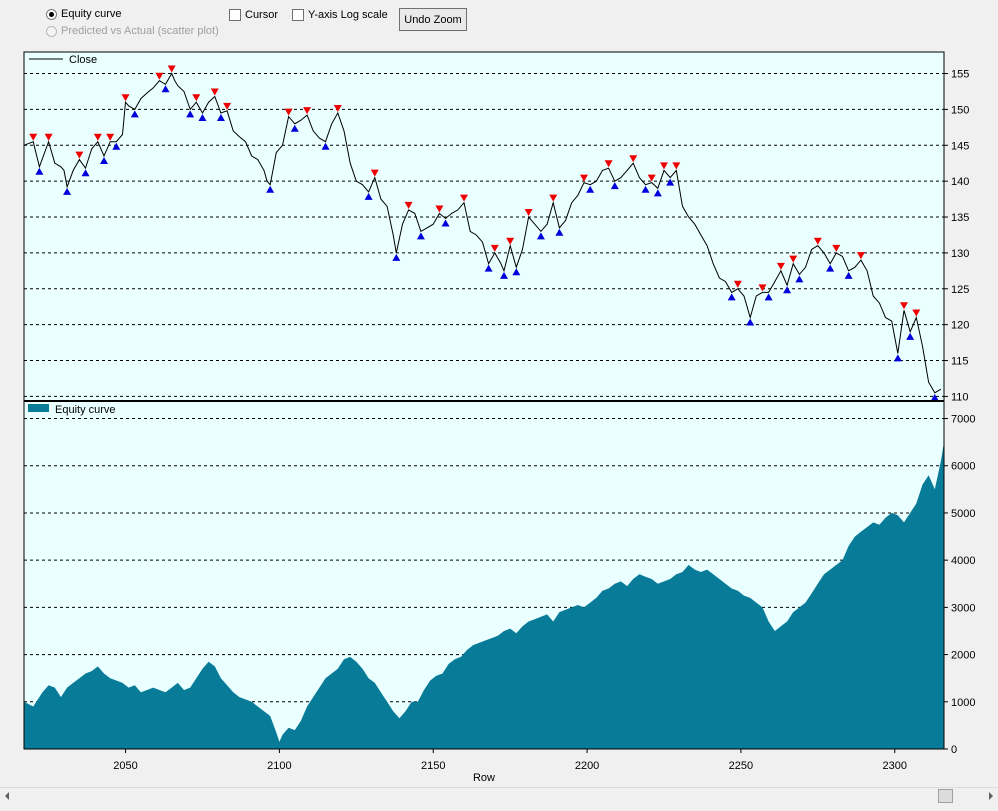  I want to click on price-y-tick-label: 115, so click(960, 362).